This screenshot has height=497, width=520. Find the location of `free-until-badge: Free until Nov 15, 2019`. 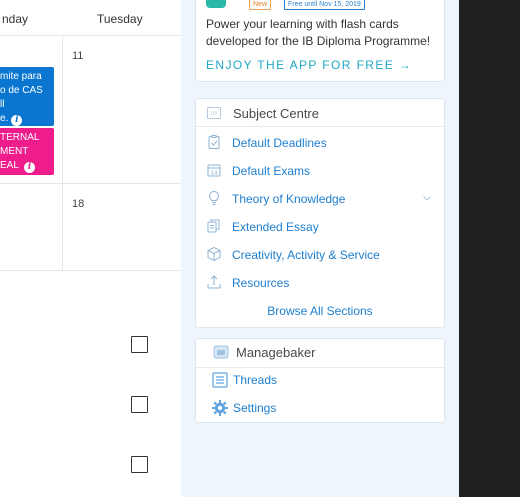

free-until-badge: Free until Nov 15, 2019 is located at coordinates (324, 5).